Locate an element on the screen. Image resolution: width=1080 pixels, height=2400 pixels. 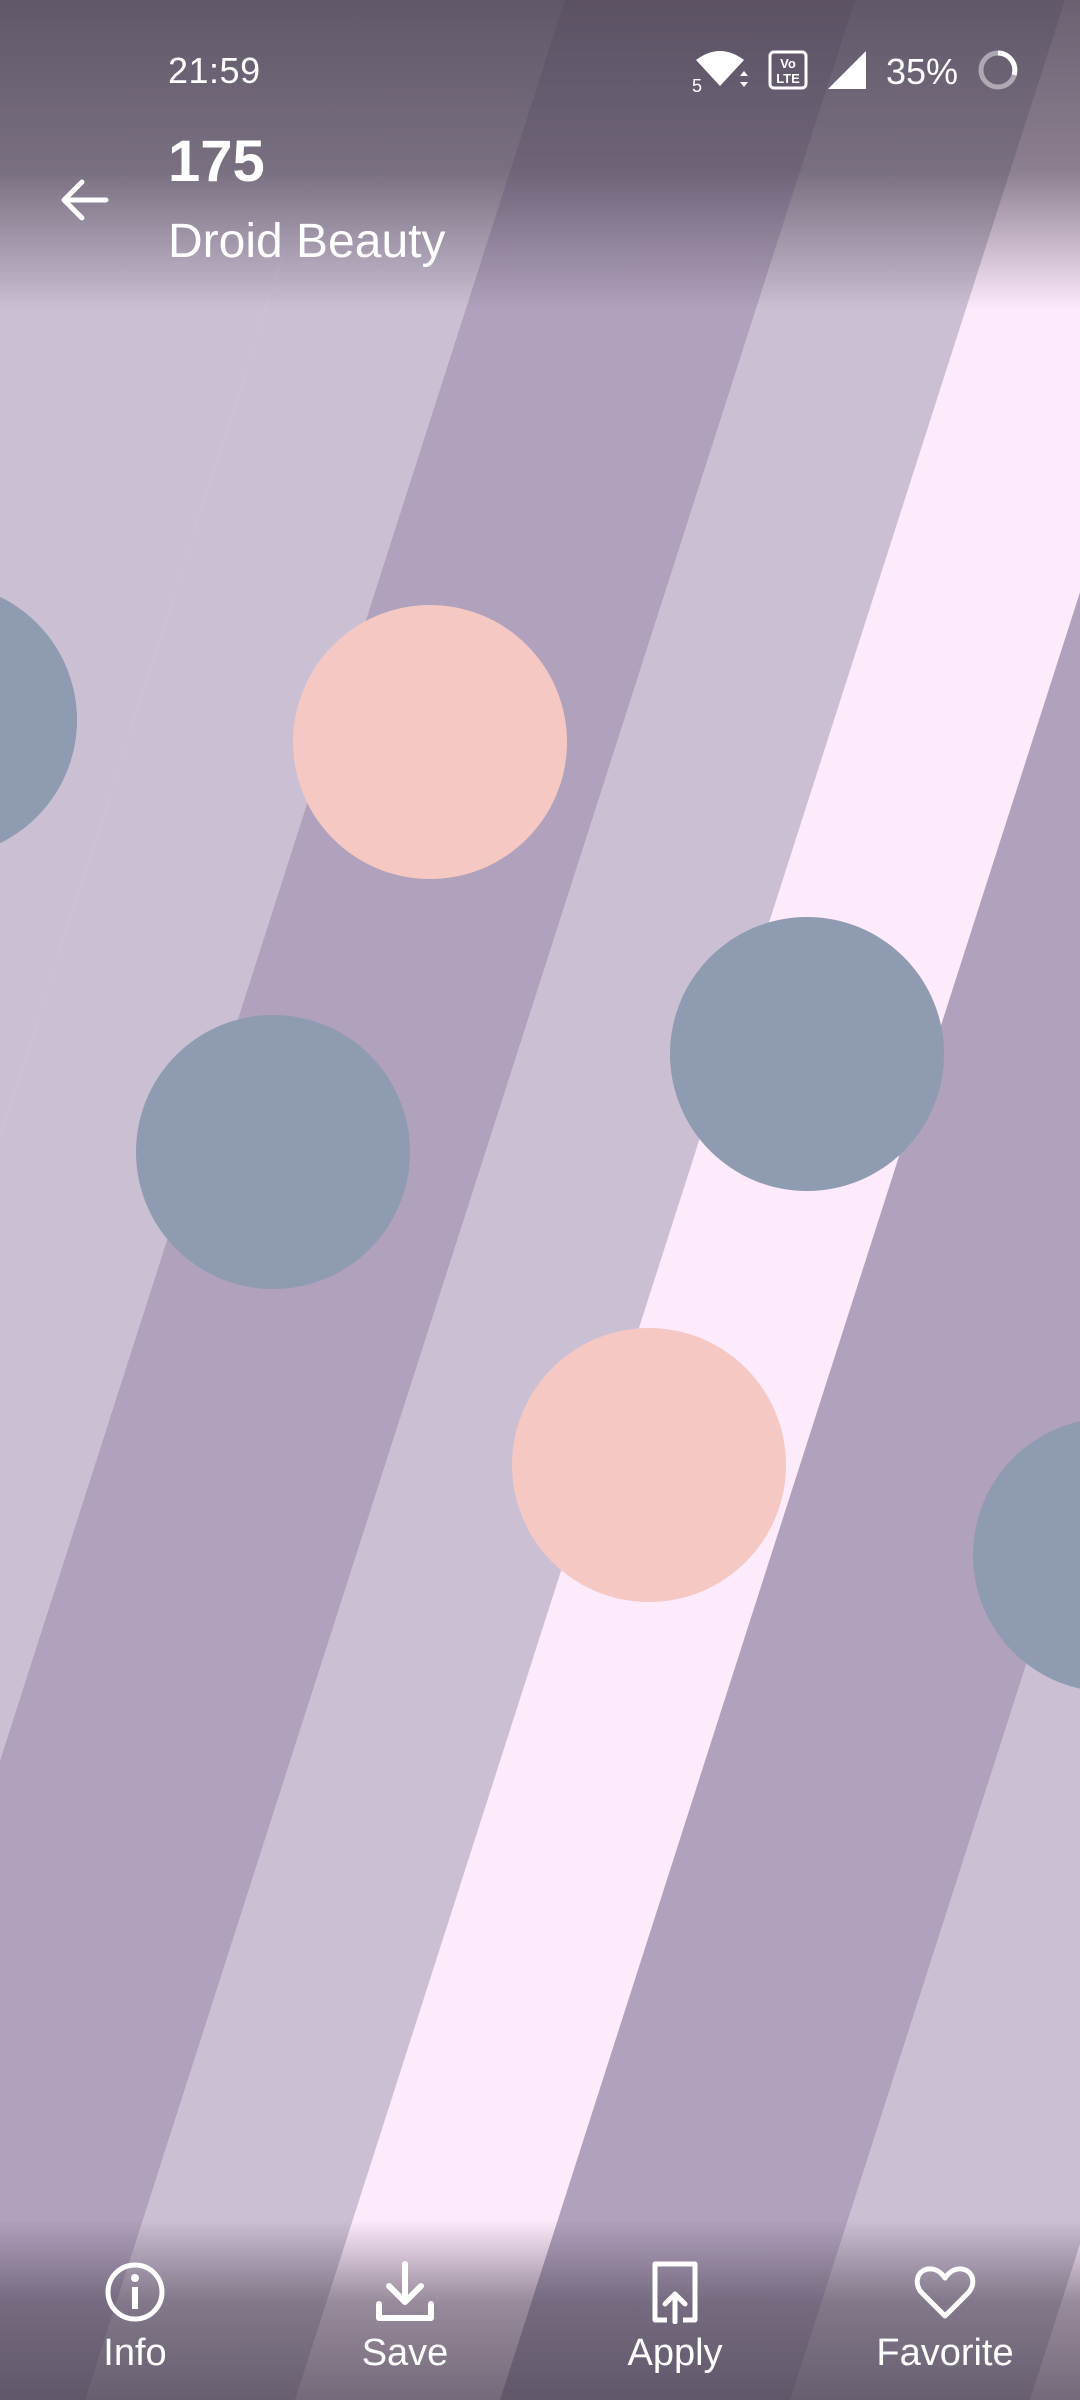
wallpaper-author: Droid Beauty is located at coordinates (307, 241).